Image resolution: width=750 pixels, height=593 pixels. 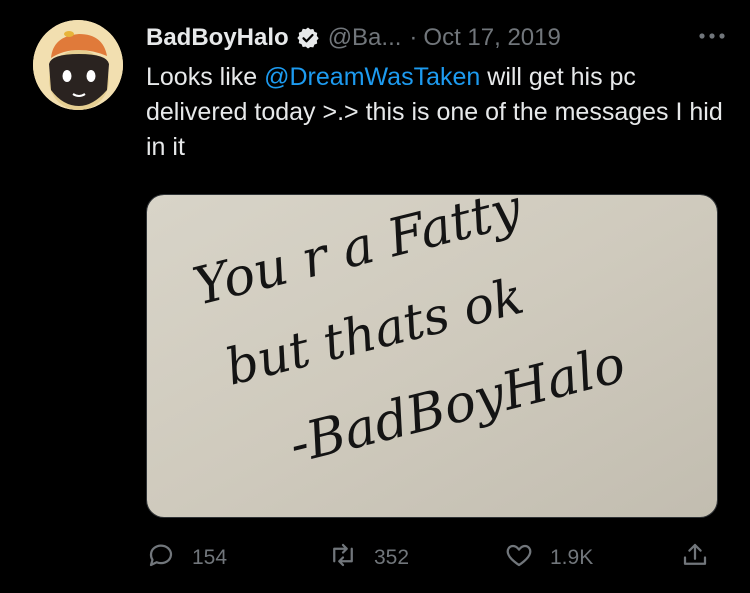 I want to click on retweet-icon, so click(x=343, y=558).